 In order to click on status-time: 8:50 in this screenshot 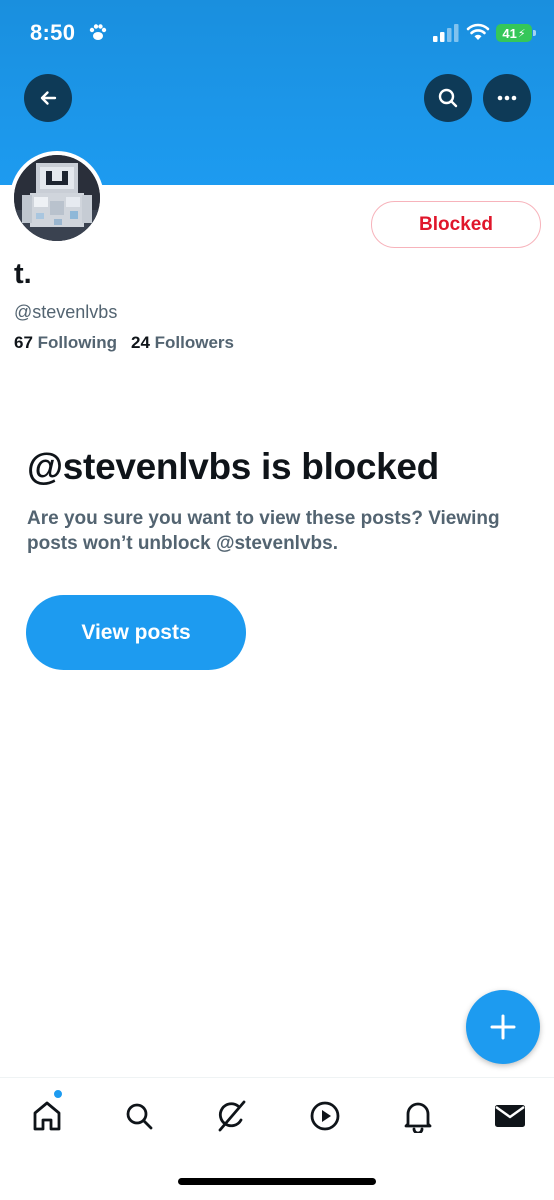, I will do `click(53, 32)`.